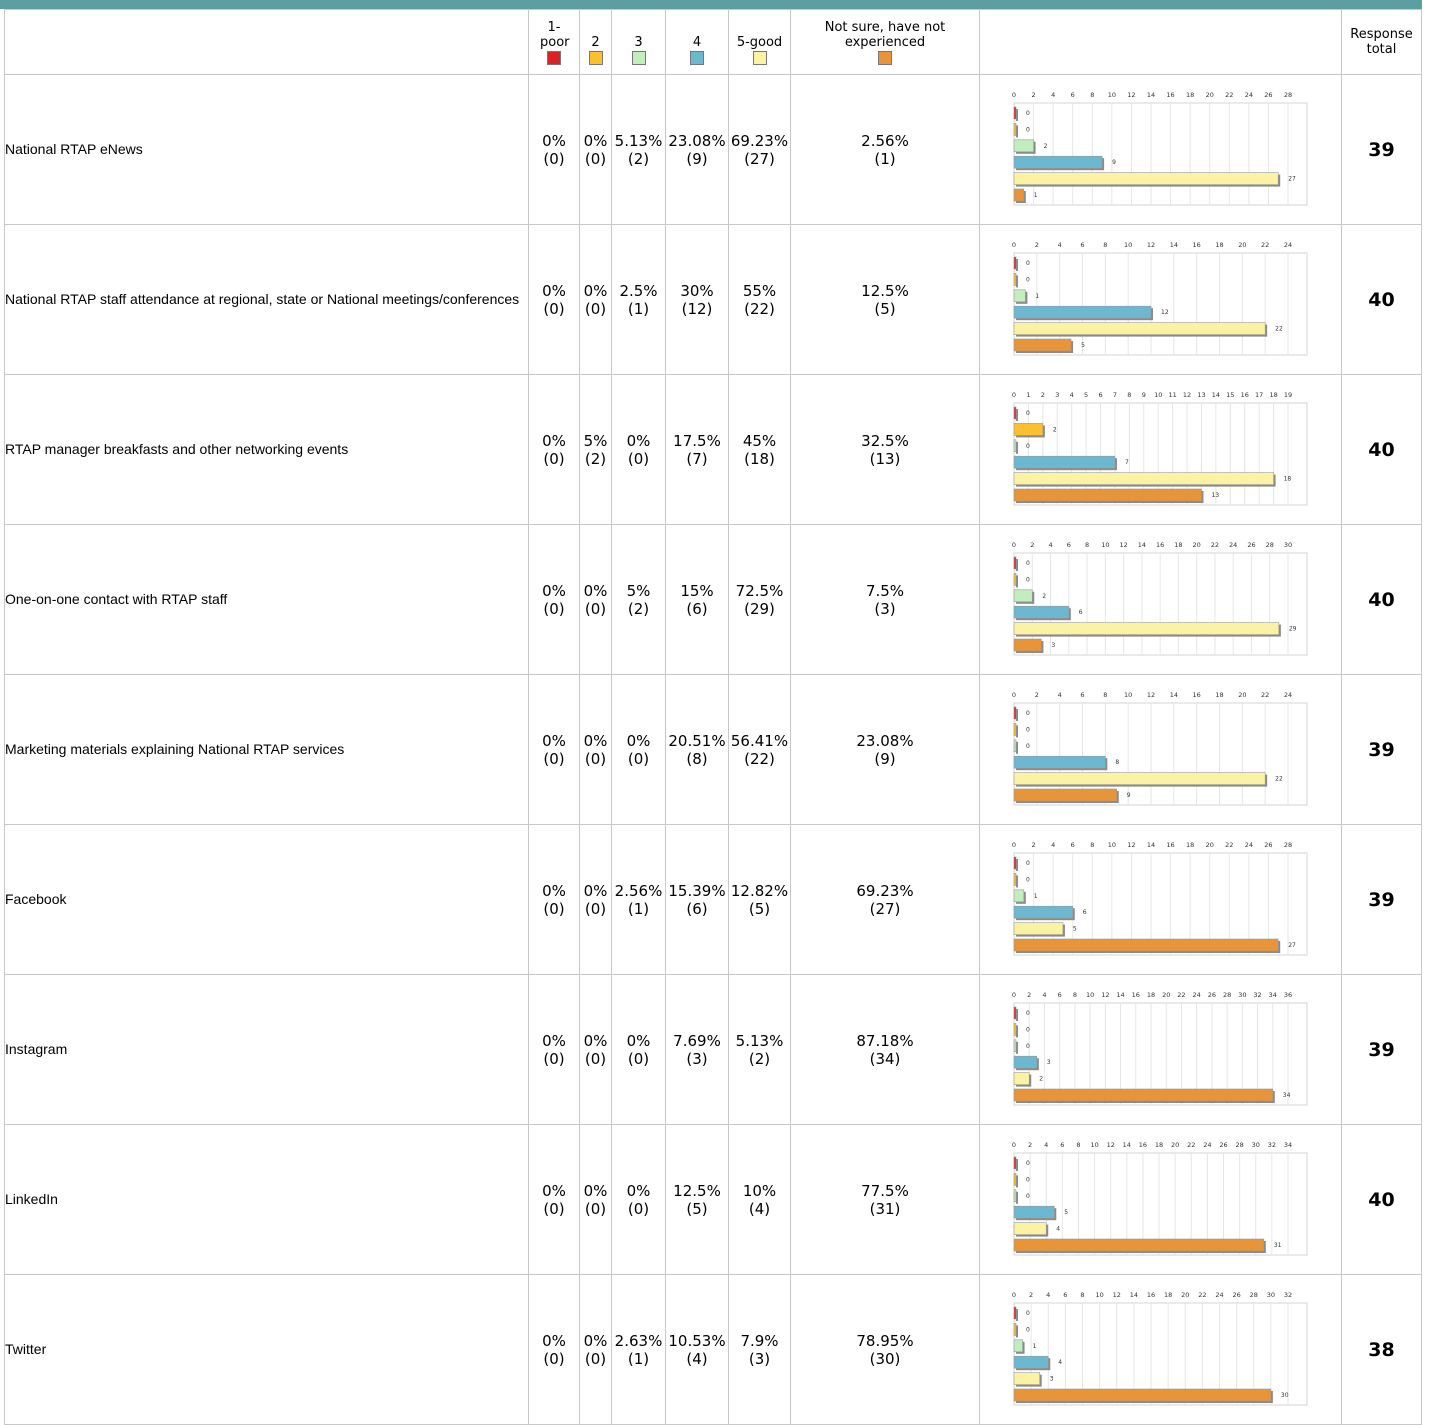 The height and width of the screenshot is (1425, 1429). Describe the element at coordinates (885, 758) in the screenshot. I see `count-value: (9)` at that location.